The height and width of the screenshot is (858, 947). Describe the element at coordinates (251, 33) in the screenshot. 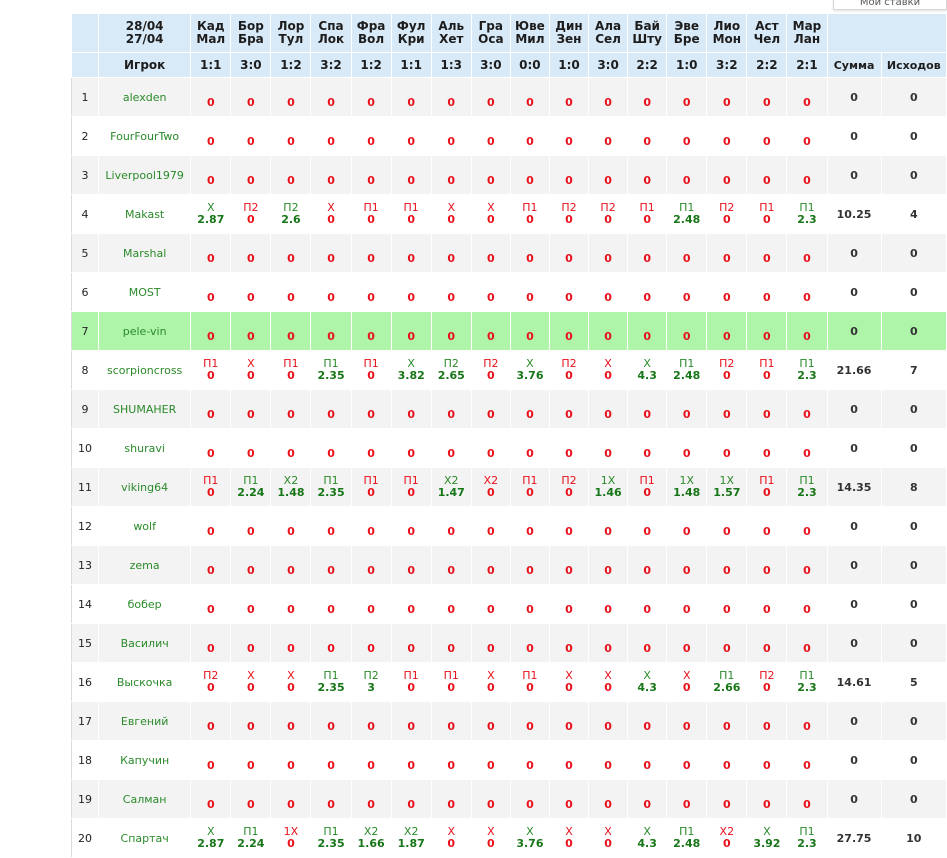

I see `match-header: Бор Бра` at that location.